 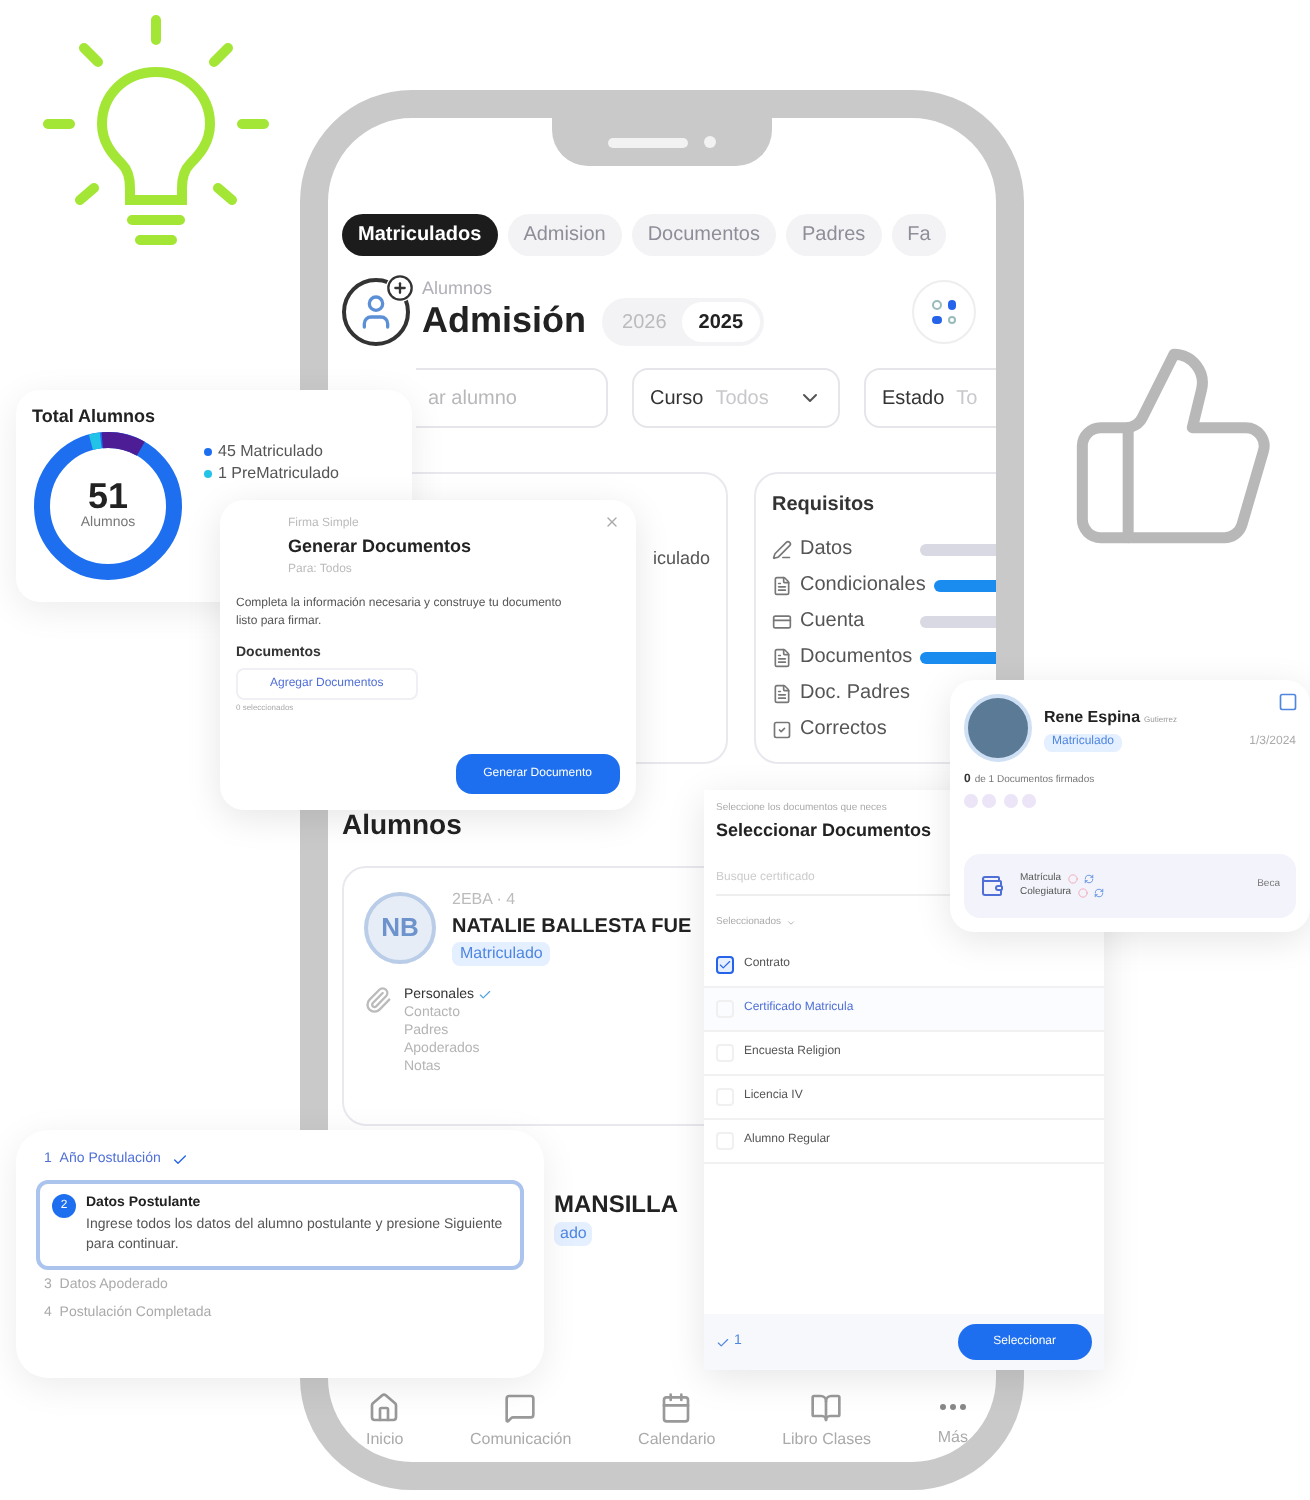 What do you see at coordinates (512, 398) in the screenshot?
I see `search-field: ar alumno` at bounding box center [512, 398].